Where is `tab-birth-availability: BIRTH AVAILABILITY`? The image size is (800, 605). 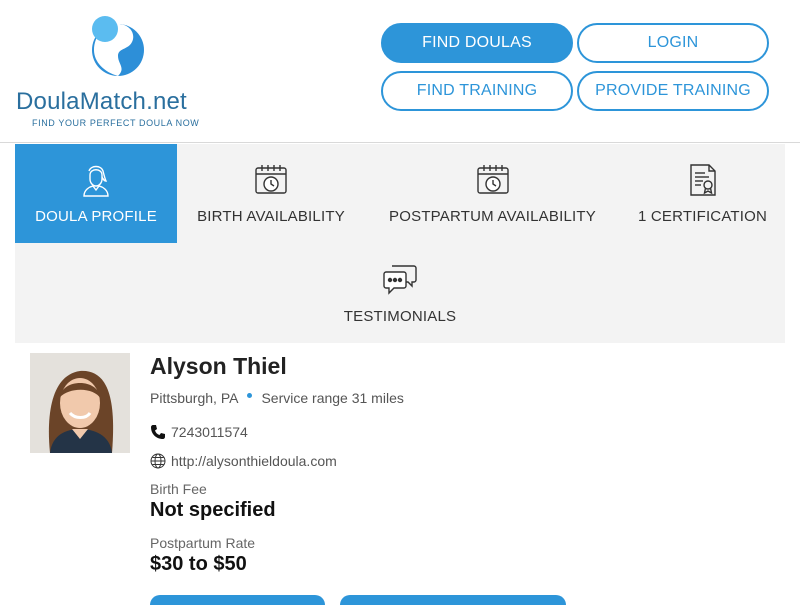 tab-birth-availability: BIRTH AVAILABILITY is located at coordinates (271, 193).